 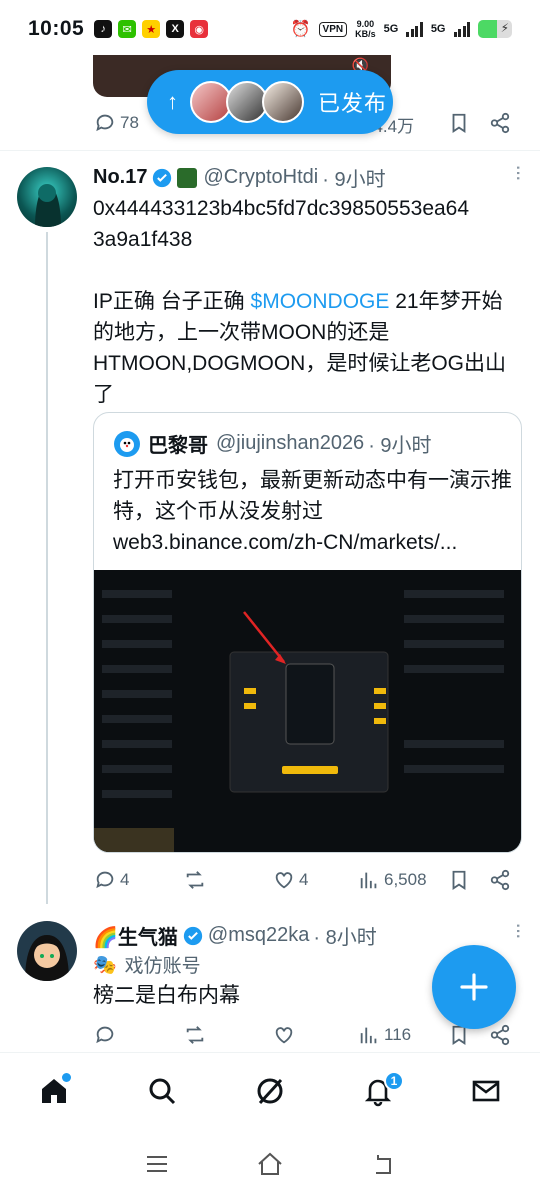 What do you see at coordinates (151, 29) in the screenshot?
I see `status-app-icons: ♪ ✉ ★ X ◉` at bounding box center [151, 29].